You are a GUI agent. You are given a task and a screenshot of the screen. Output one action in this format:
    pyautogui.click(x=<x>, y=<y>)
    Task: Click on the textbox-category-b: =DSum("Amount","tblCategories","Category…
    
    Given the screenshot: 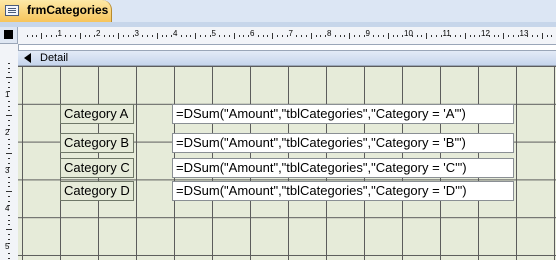 What is the action you would take?
    pyautogui.click(x=343, y=143)
    